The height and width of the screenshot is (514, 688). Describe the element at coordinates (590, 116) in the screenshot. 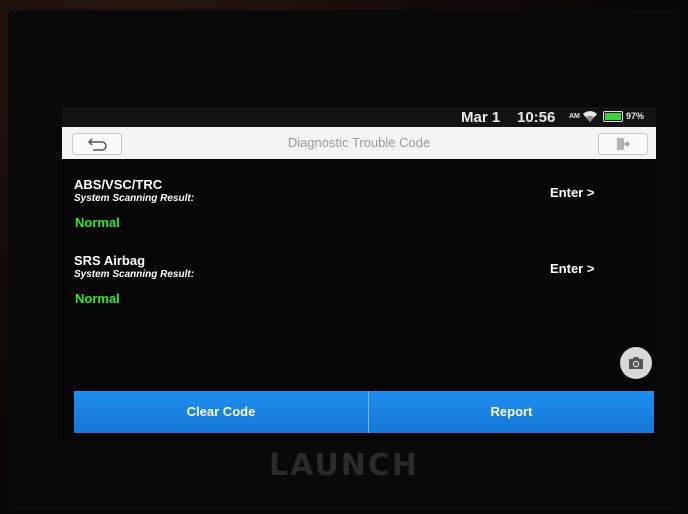

I see `wifi-icon` at that location.